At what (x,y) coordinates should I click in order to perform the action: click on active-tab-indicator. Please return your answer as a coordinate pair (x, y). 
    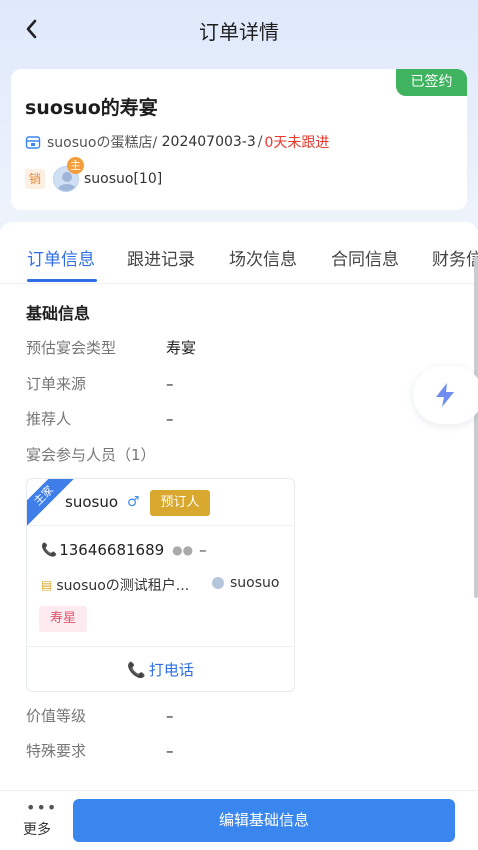
    Looking at the image, I should click on (62, 280).